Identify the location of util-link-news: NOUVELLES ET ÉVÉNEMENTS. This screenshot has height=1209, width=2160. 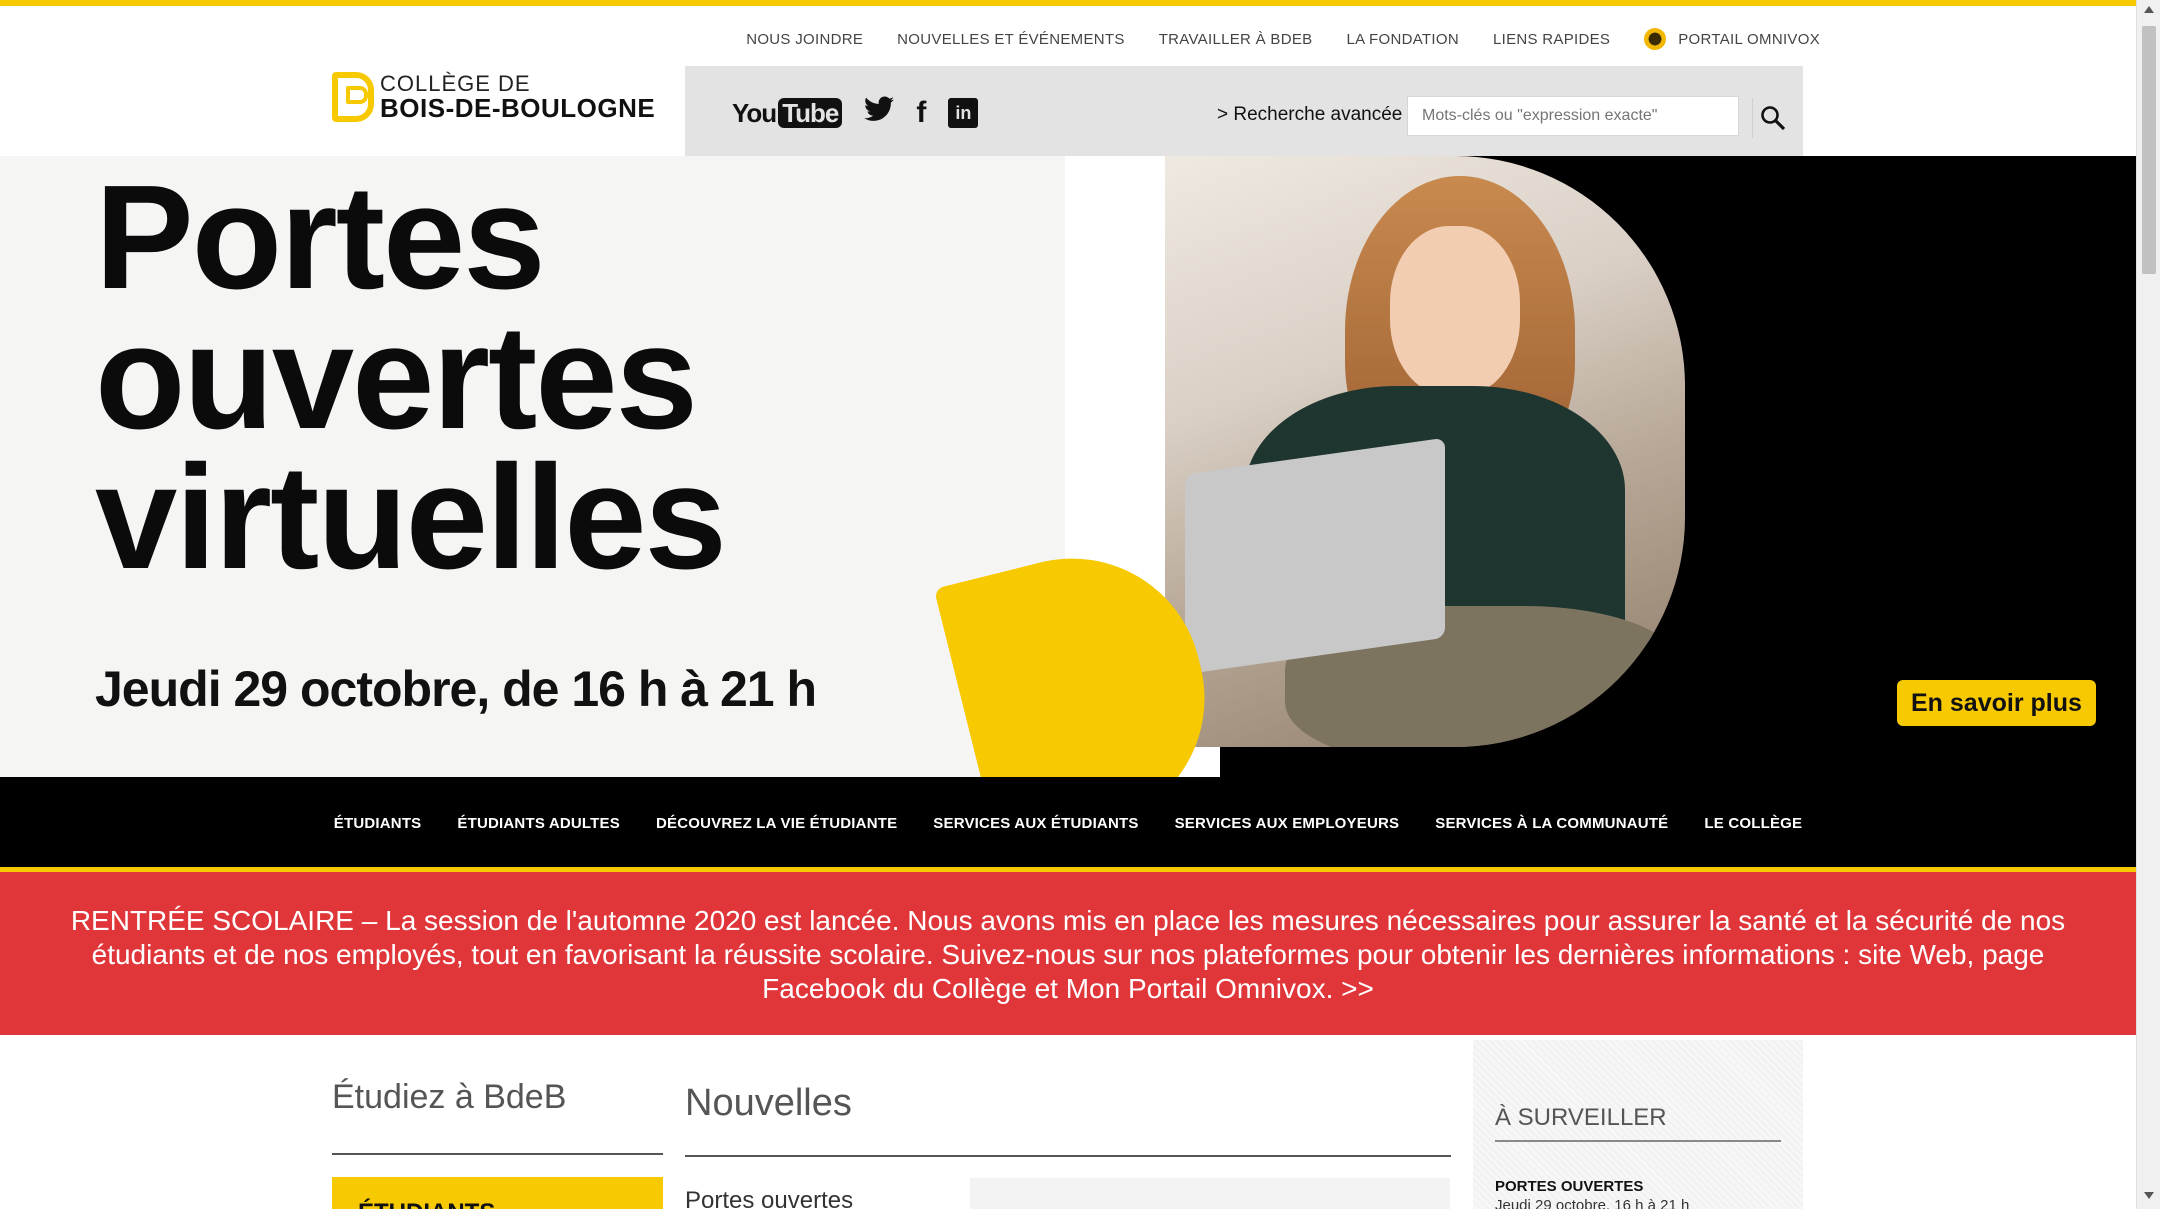
(1011, 39).